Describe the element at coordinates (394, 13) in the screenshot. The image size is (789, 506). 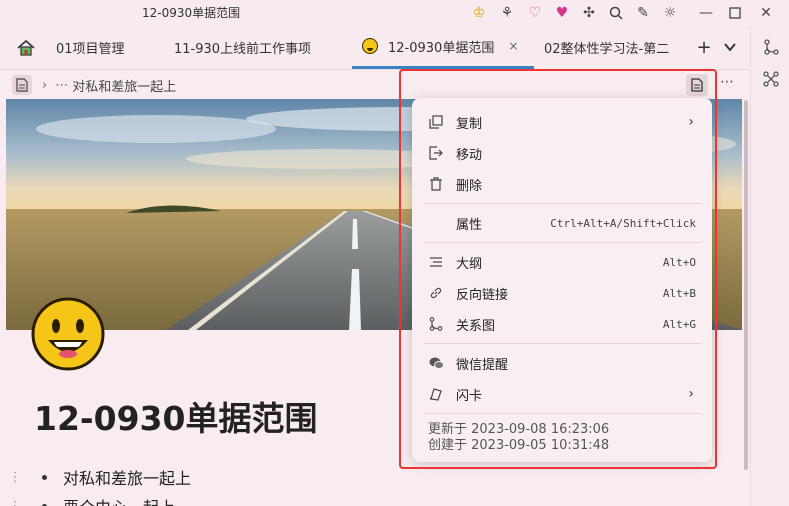
I see `title-bar: 12-0930单据范围 ♔ ⚘ ♡ ♥ ✣ ✎ ☼ — ✕` at that location.